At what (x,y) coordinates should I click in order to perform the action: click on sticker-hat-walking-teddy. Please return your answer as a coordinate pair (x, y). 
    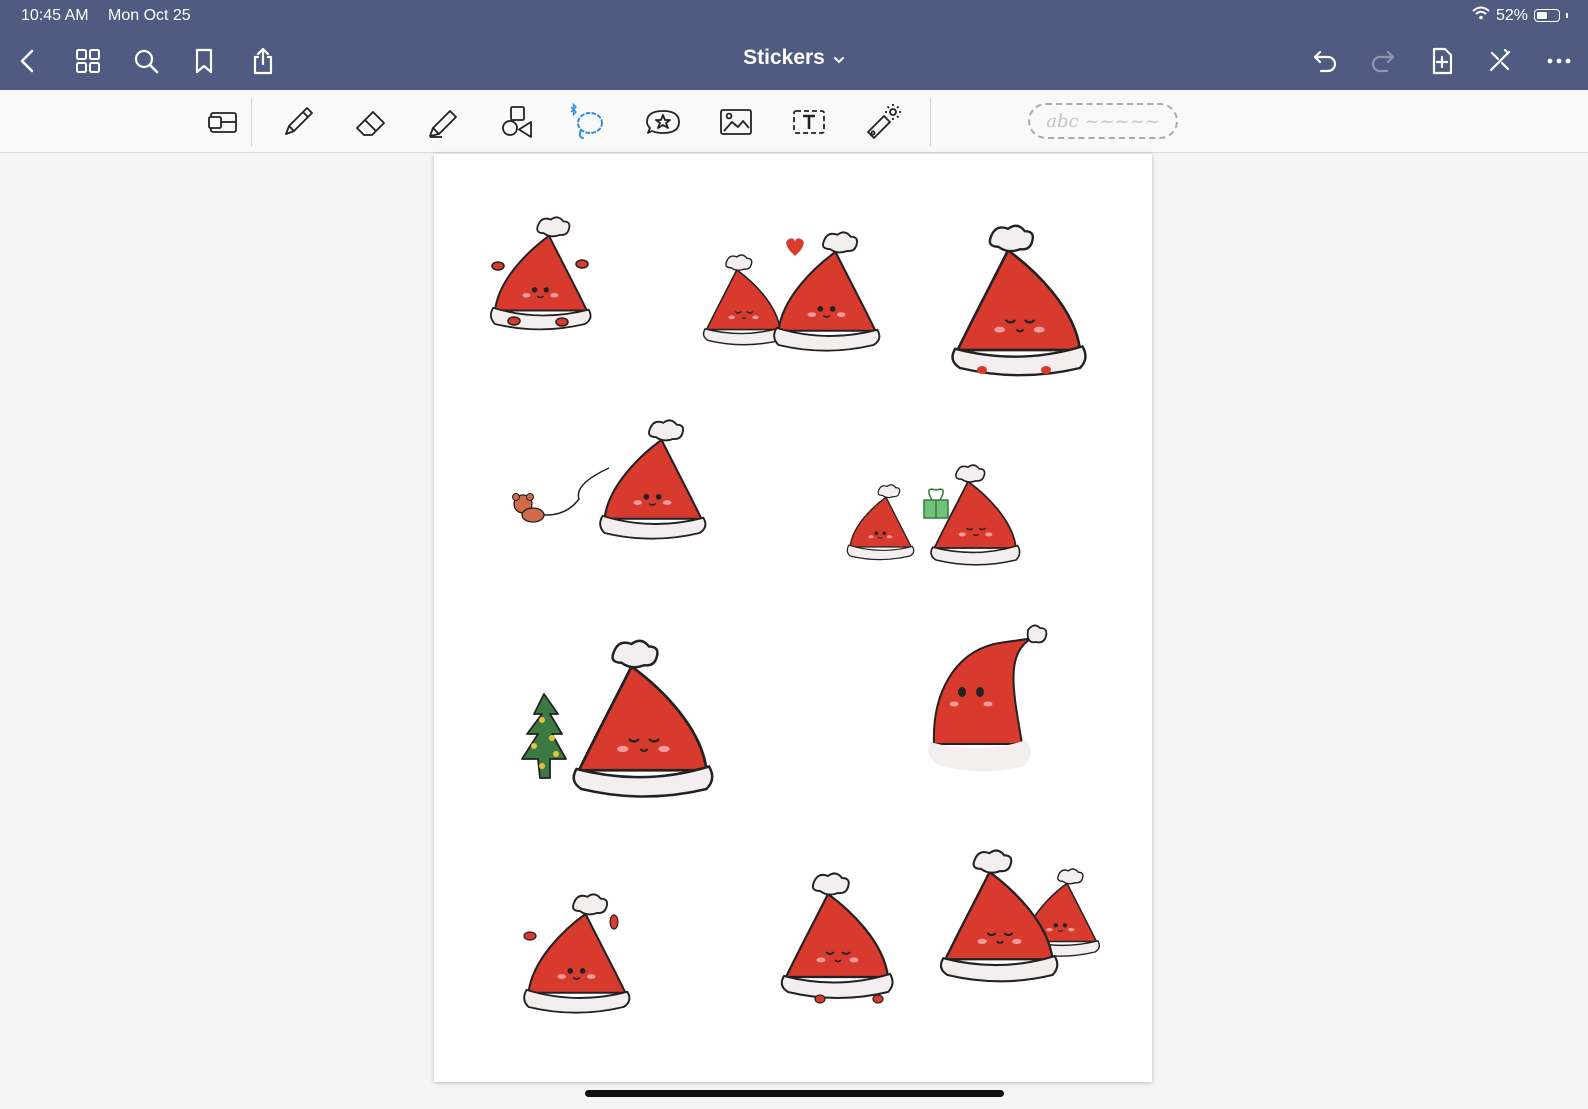
    Looking at the image, I should click on (609, 479).